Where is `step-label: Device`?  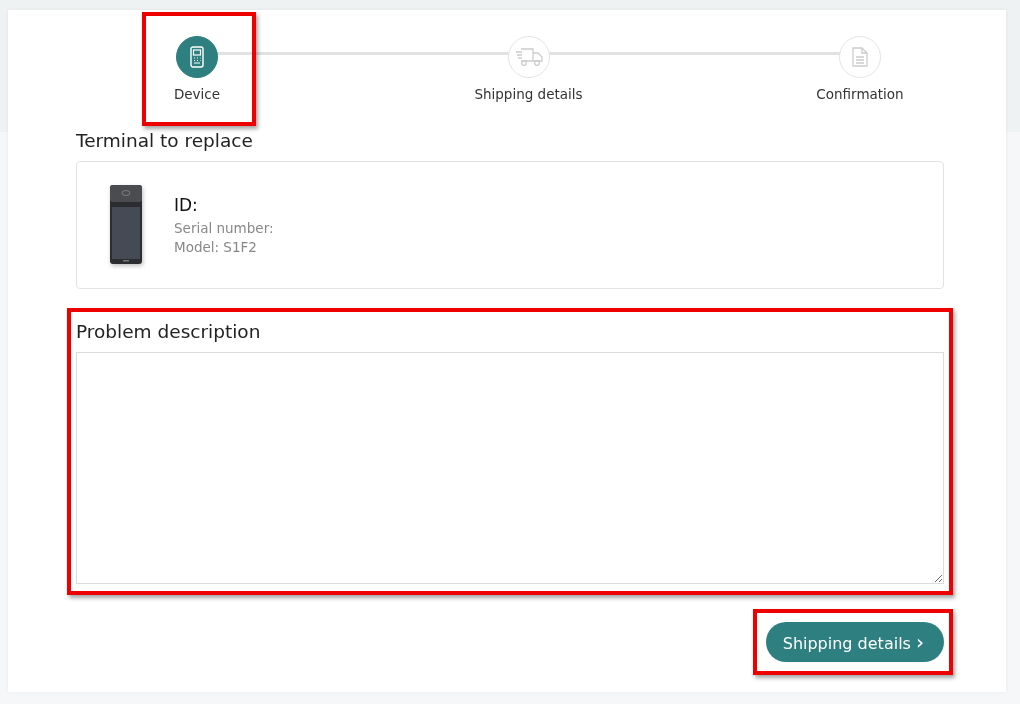
step-label: Device is located at coordinates (197, 94).